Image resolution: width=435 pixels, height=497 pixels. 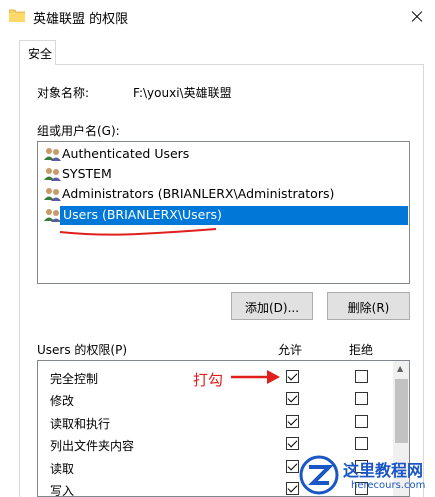 I want to click on object-name-label: 对象名称:, so click(x=63, y=93).